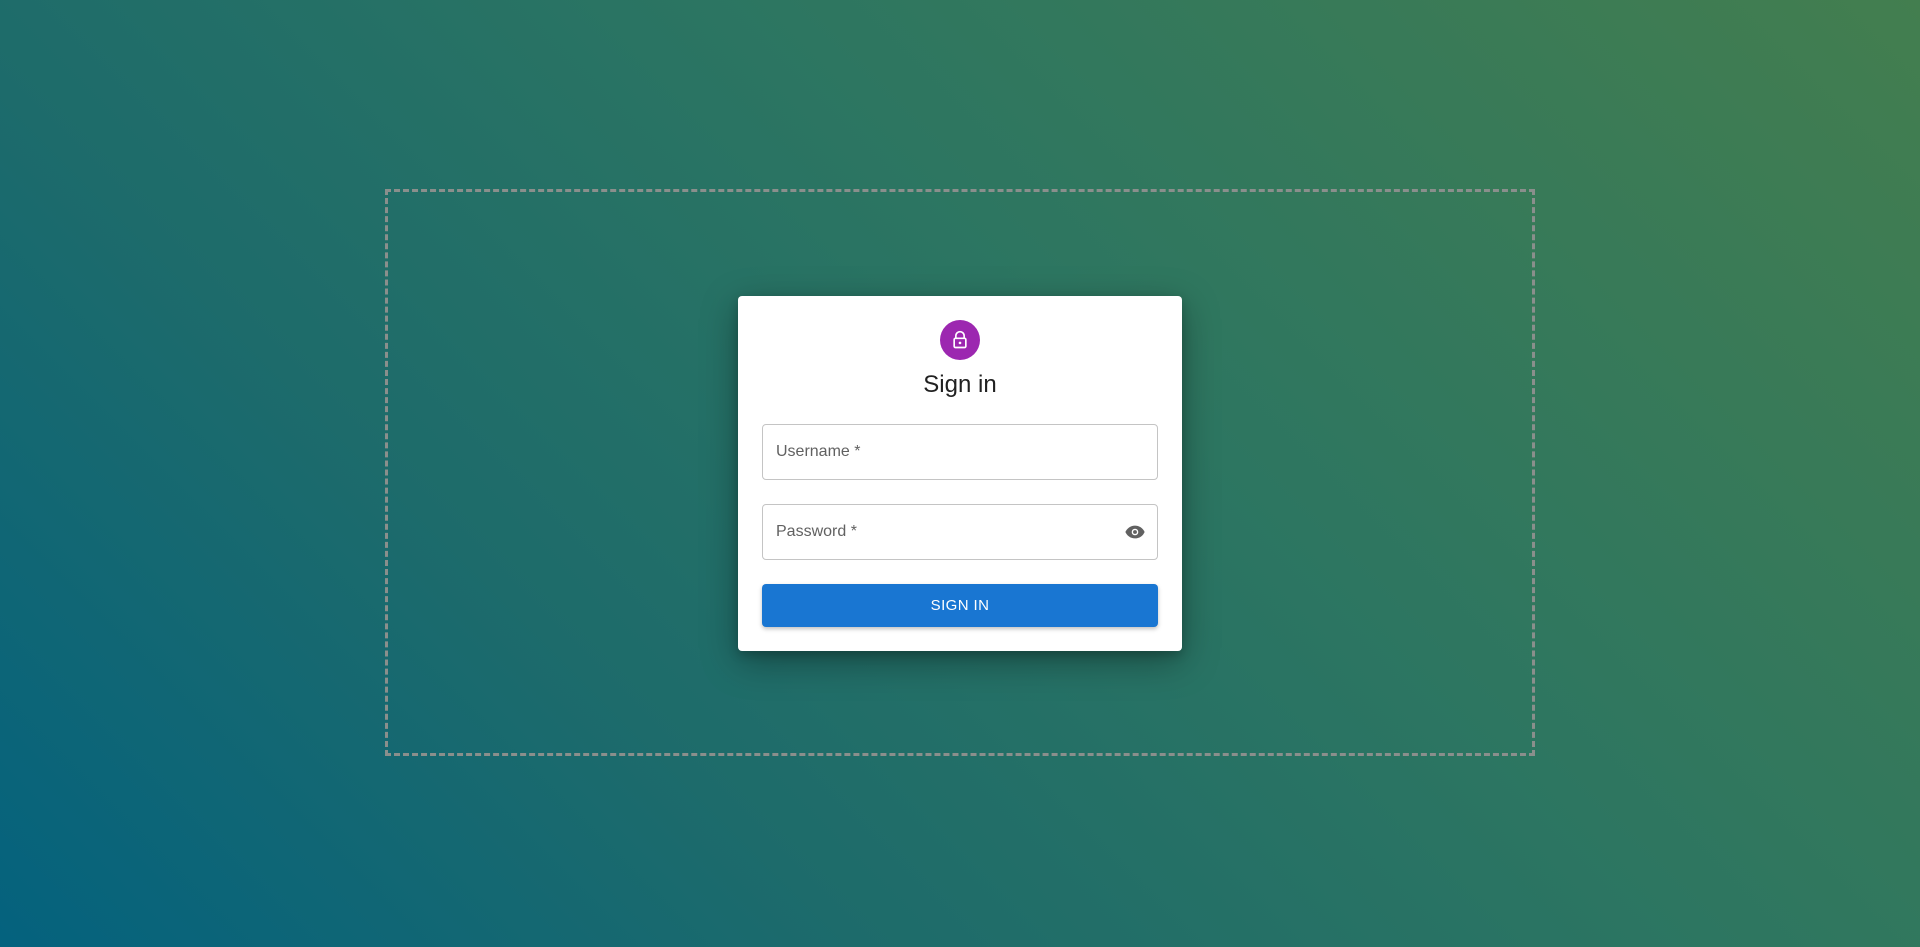 The width and height of the screenshot is (1920, 947). What do you see at coordinates (1135, 532) in the screenshot?
I see `eye-icon` at bounding box center [1135, 532].